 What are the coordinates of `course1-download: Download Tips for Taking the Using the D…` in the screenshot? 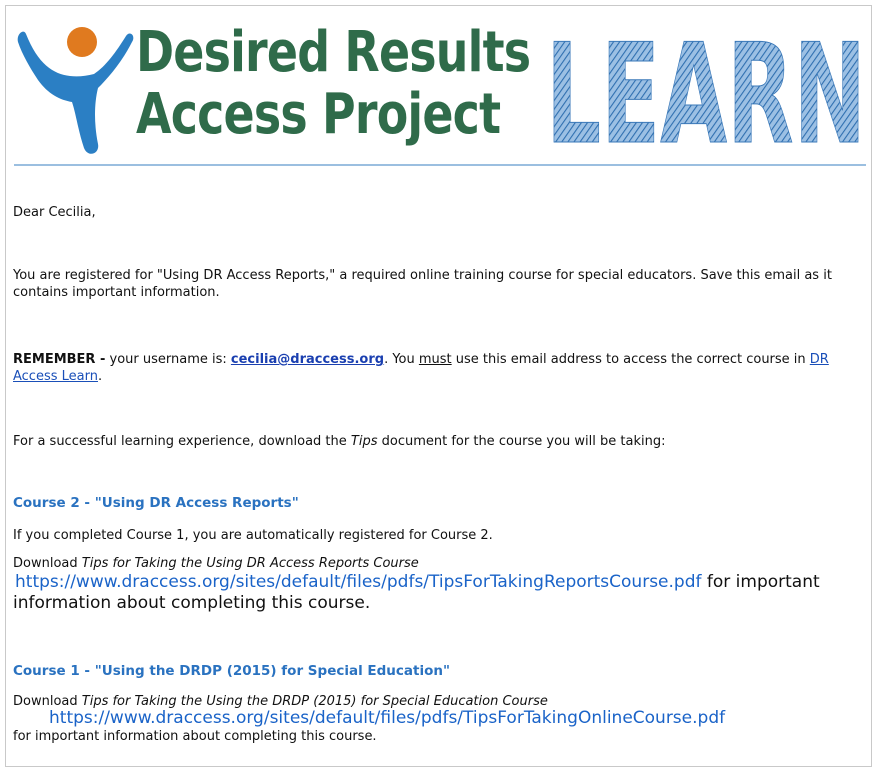 It's located at (438, 719).